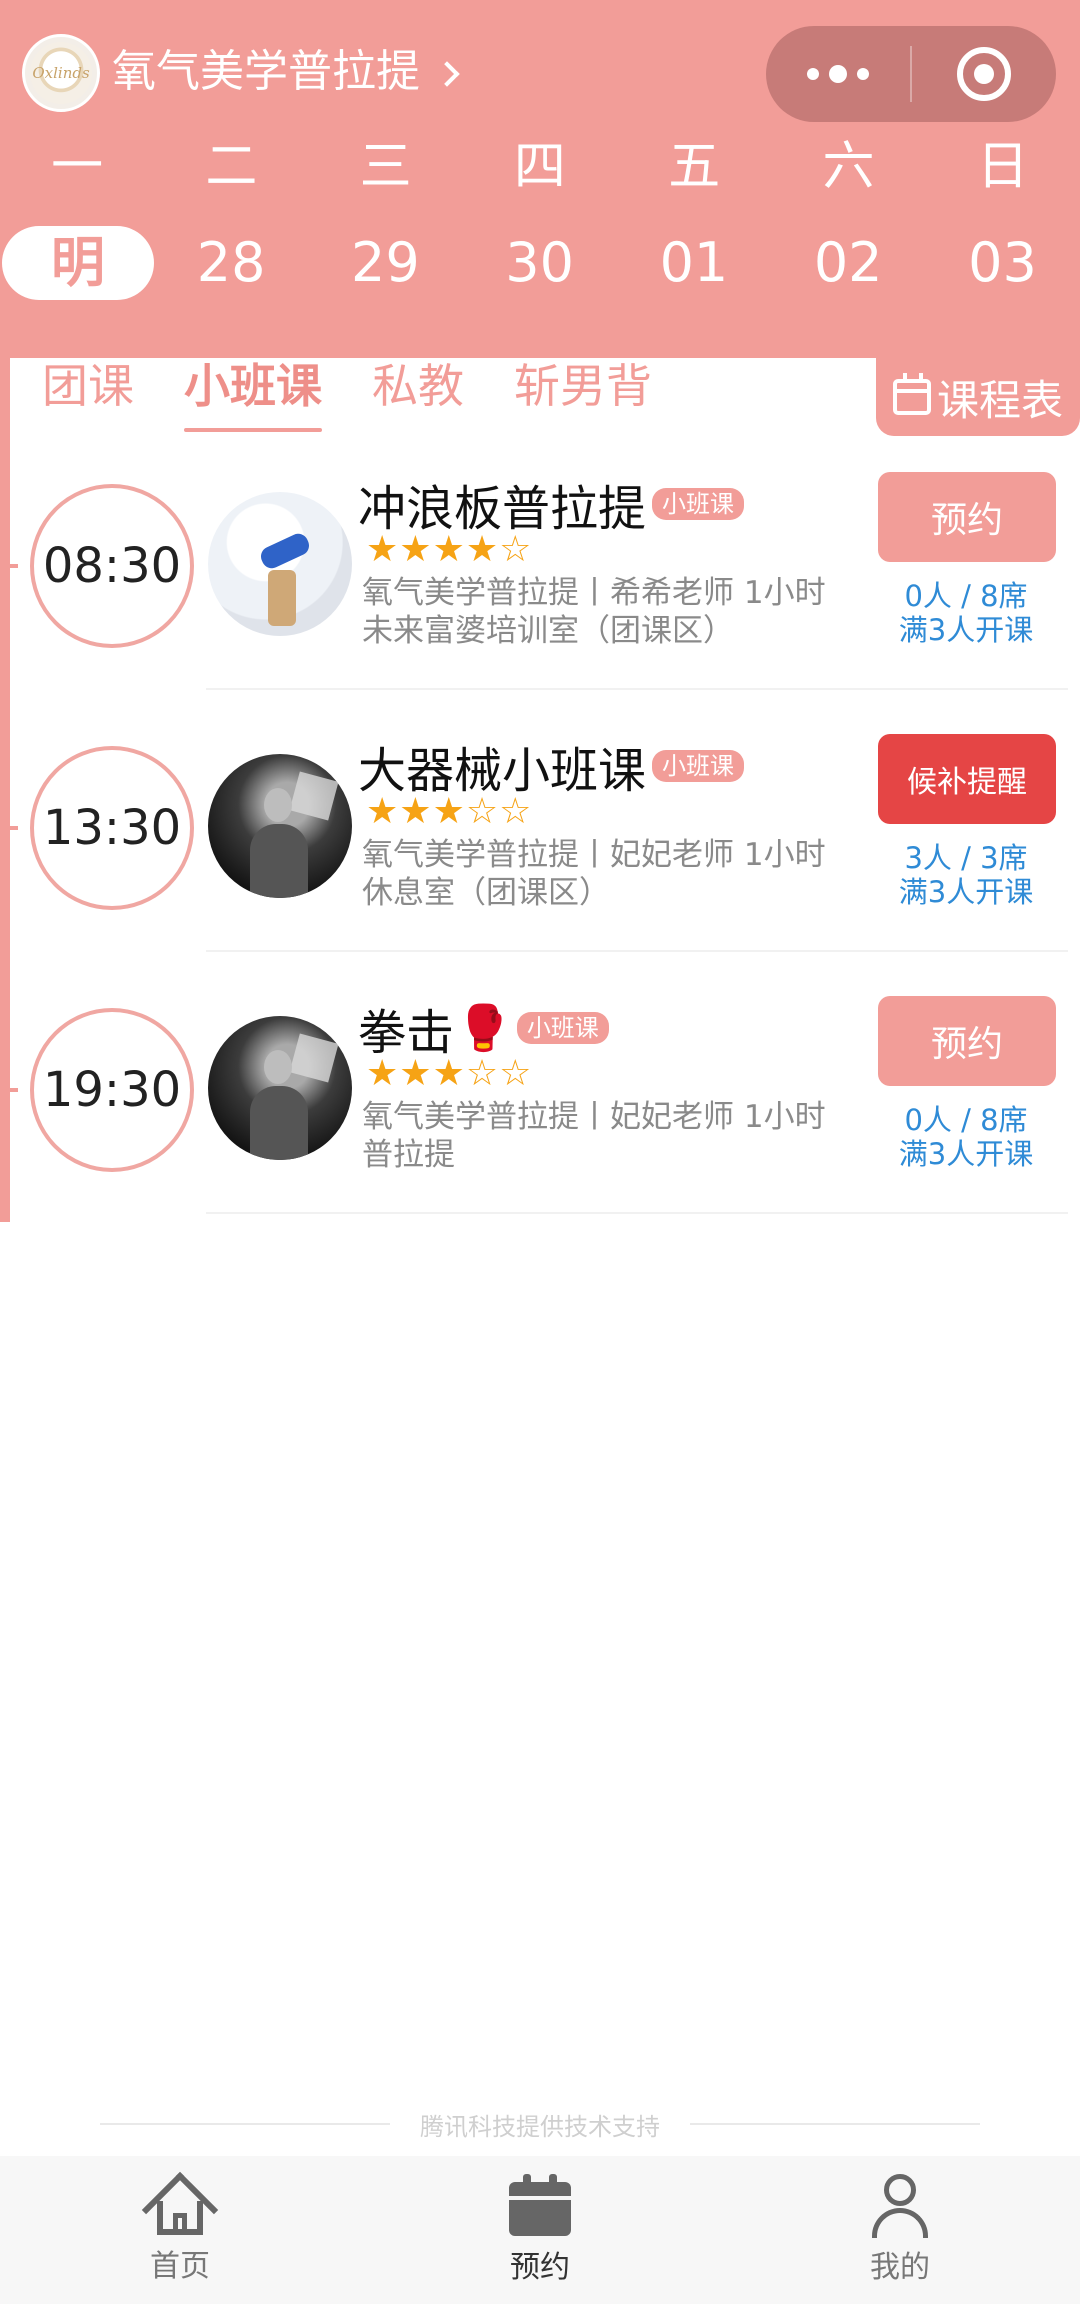 Image resolution: width=1080 pixels, height=2304 pixels. Describe the element at coordinates (449, 550) in the screenshot. I see `rating-stars: ★ ★ ★ ★ ☆` at that location.